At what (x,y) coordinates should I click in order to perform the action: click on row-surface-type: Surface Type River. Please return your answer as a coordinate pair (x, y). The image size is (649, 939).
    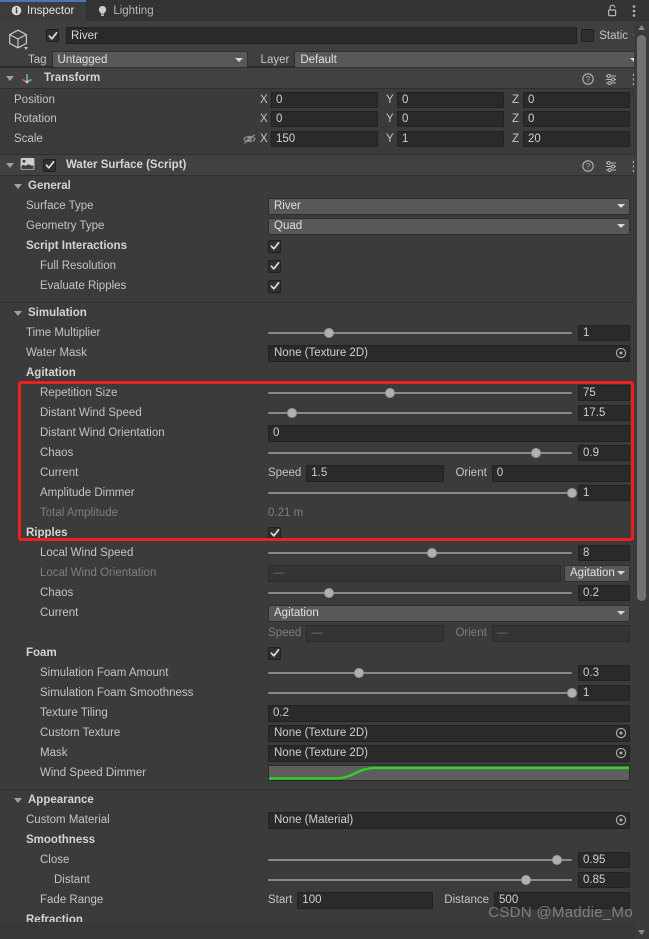
    Looking at the image, I should click on (324, 206).